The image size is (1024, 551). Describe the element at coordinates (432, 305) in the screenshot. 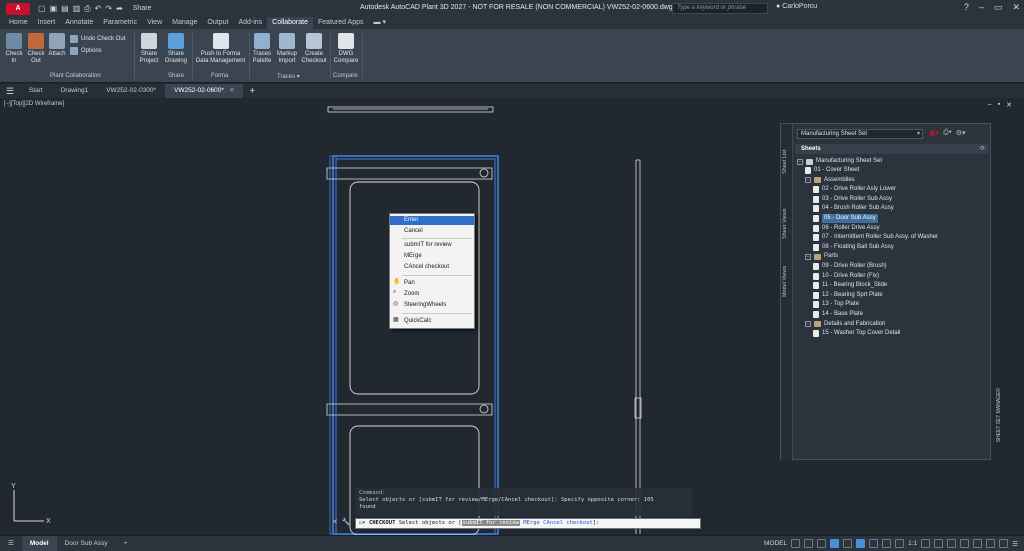

I see `menu-item-steeringwheels: SteeringWheels` at that location.